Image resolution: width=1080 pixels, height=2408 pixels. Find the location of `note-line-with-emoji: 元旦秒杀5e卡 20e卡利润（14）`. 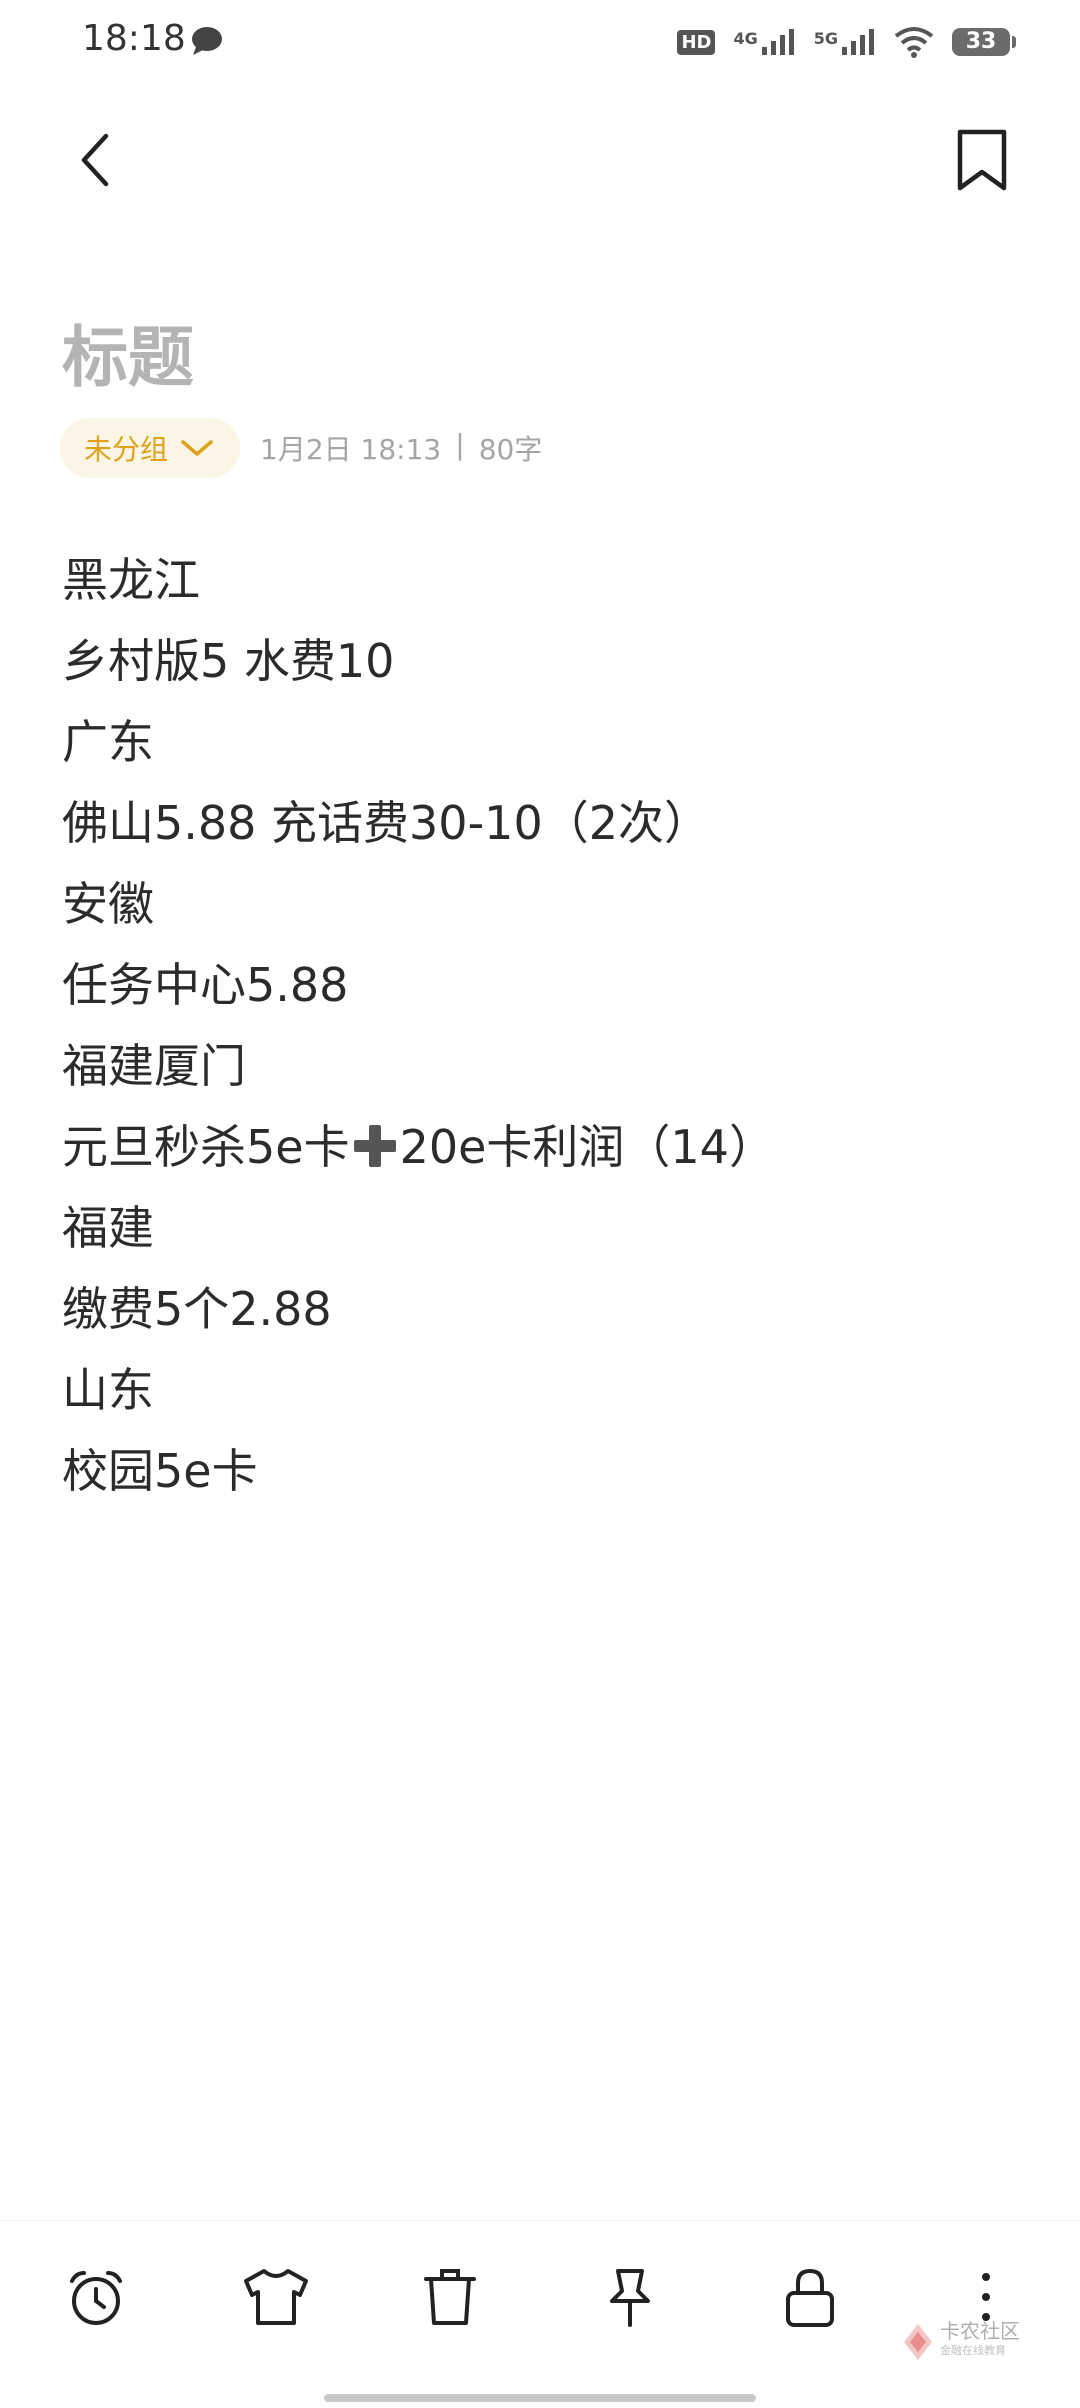

note-line-with-emoji: 元旦秒杀5e卡 20e卡利润（14） is located at coordinates (542, 1152).